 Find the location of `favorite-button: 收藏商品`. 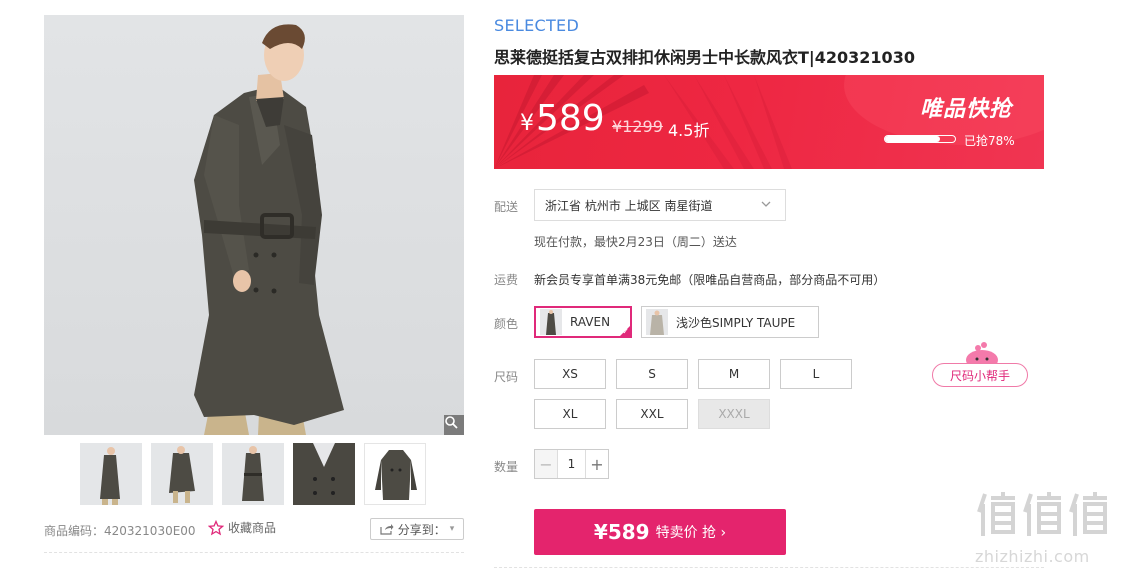

favorite-button: 收藏商品 is located at coordinates (242, 527).